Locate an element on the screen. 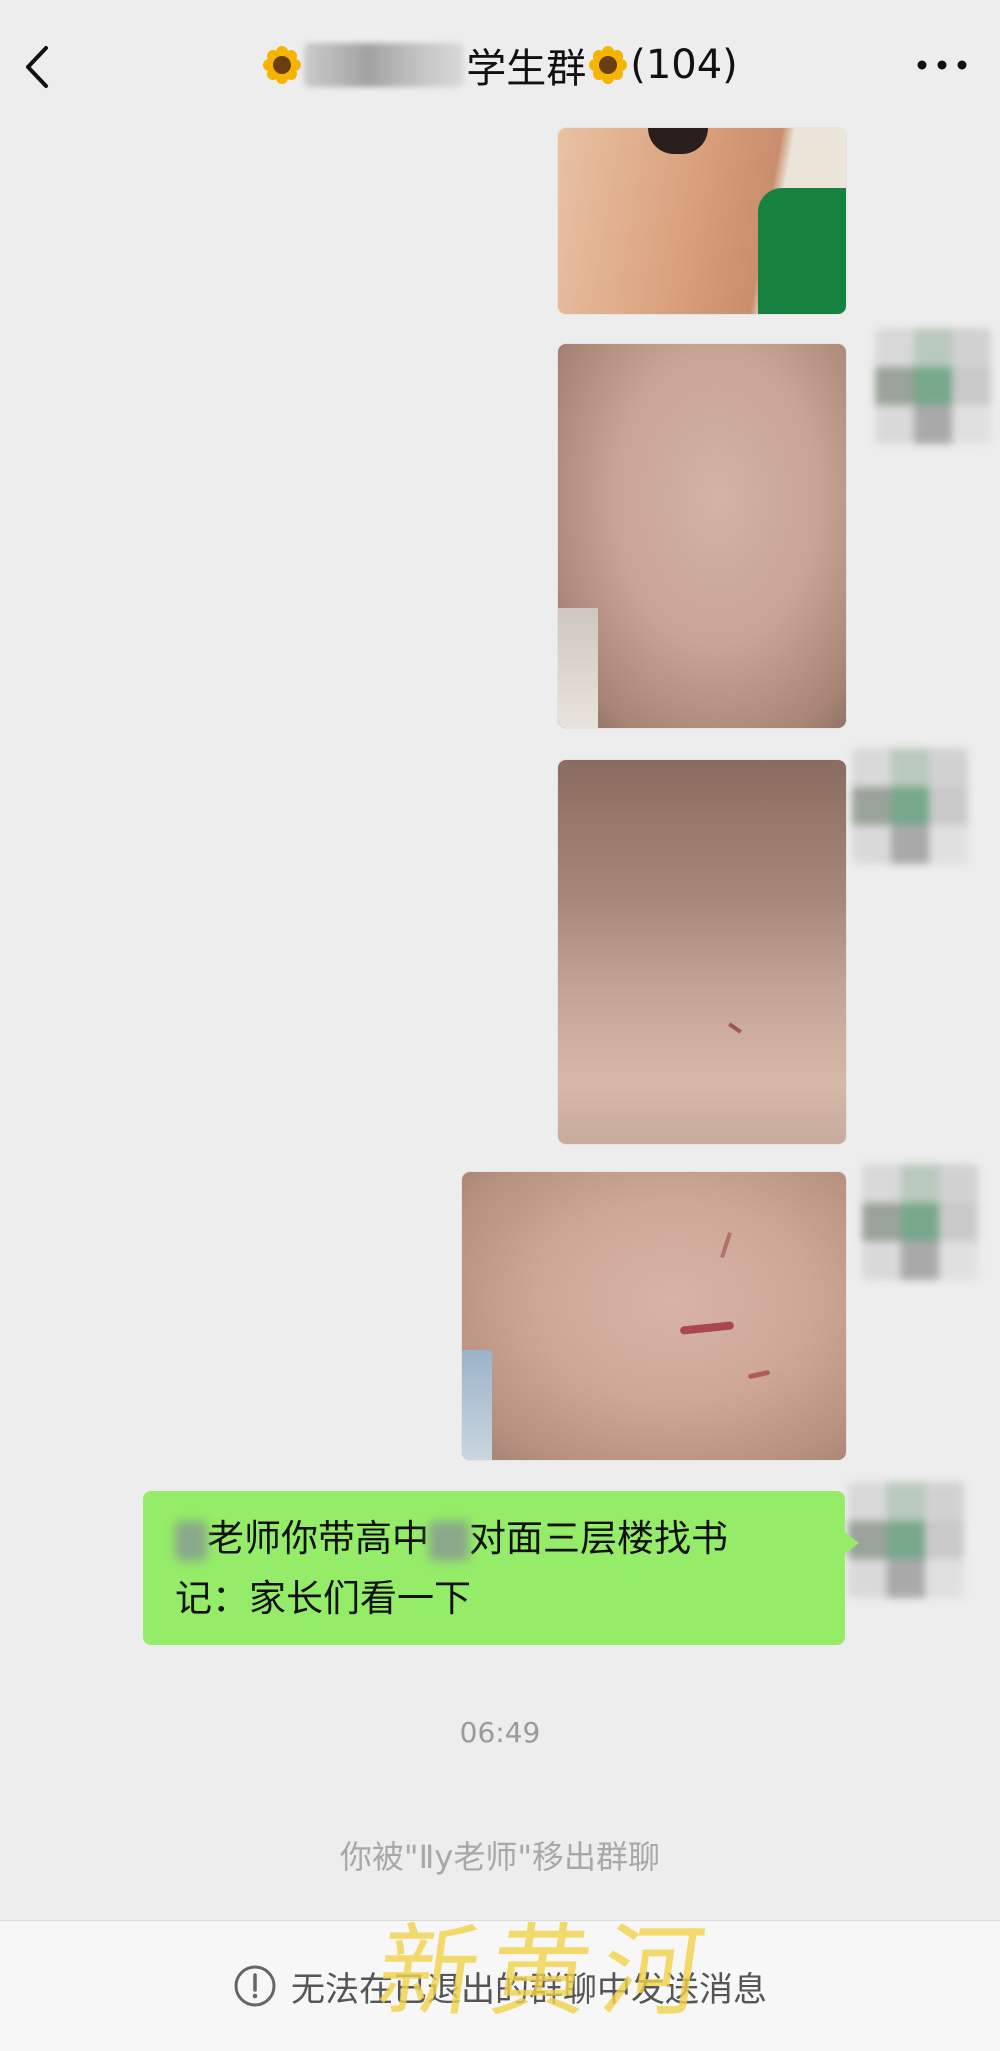 This screenshot has width=1000, height=2051. chat-title: 学生群 (104) is located at coordinates (500, 65).